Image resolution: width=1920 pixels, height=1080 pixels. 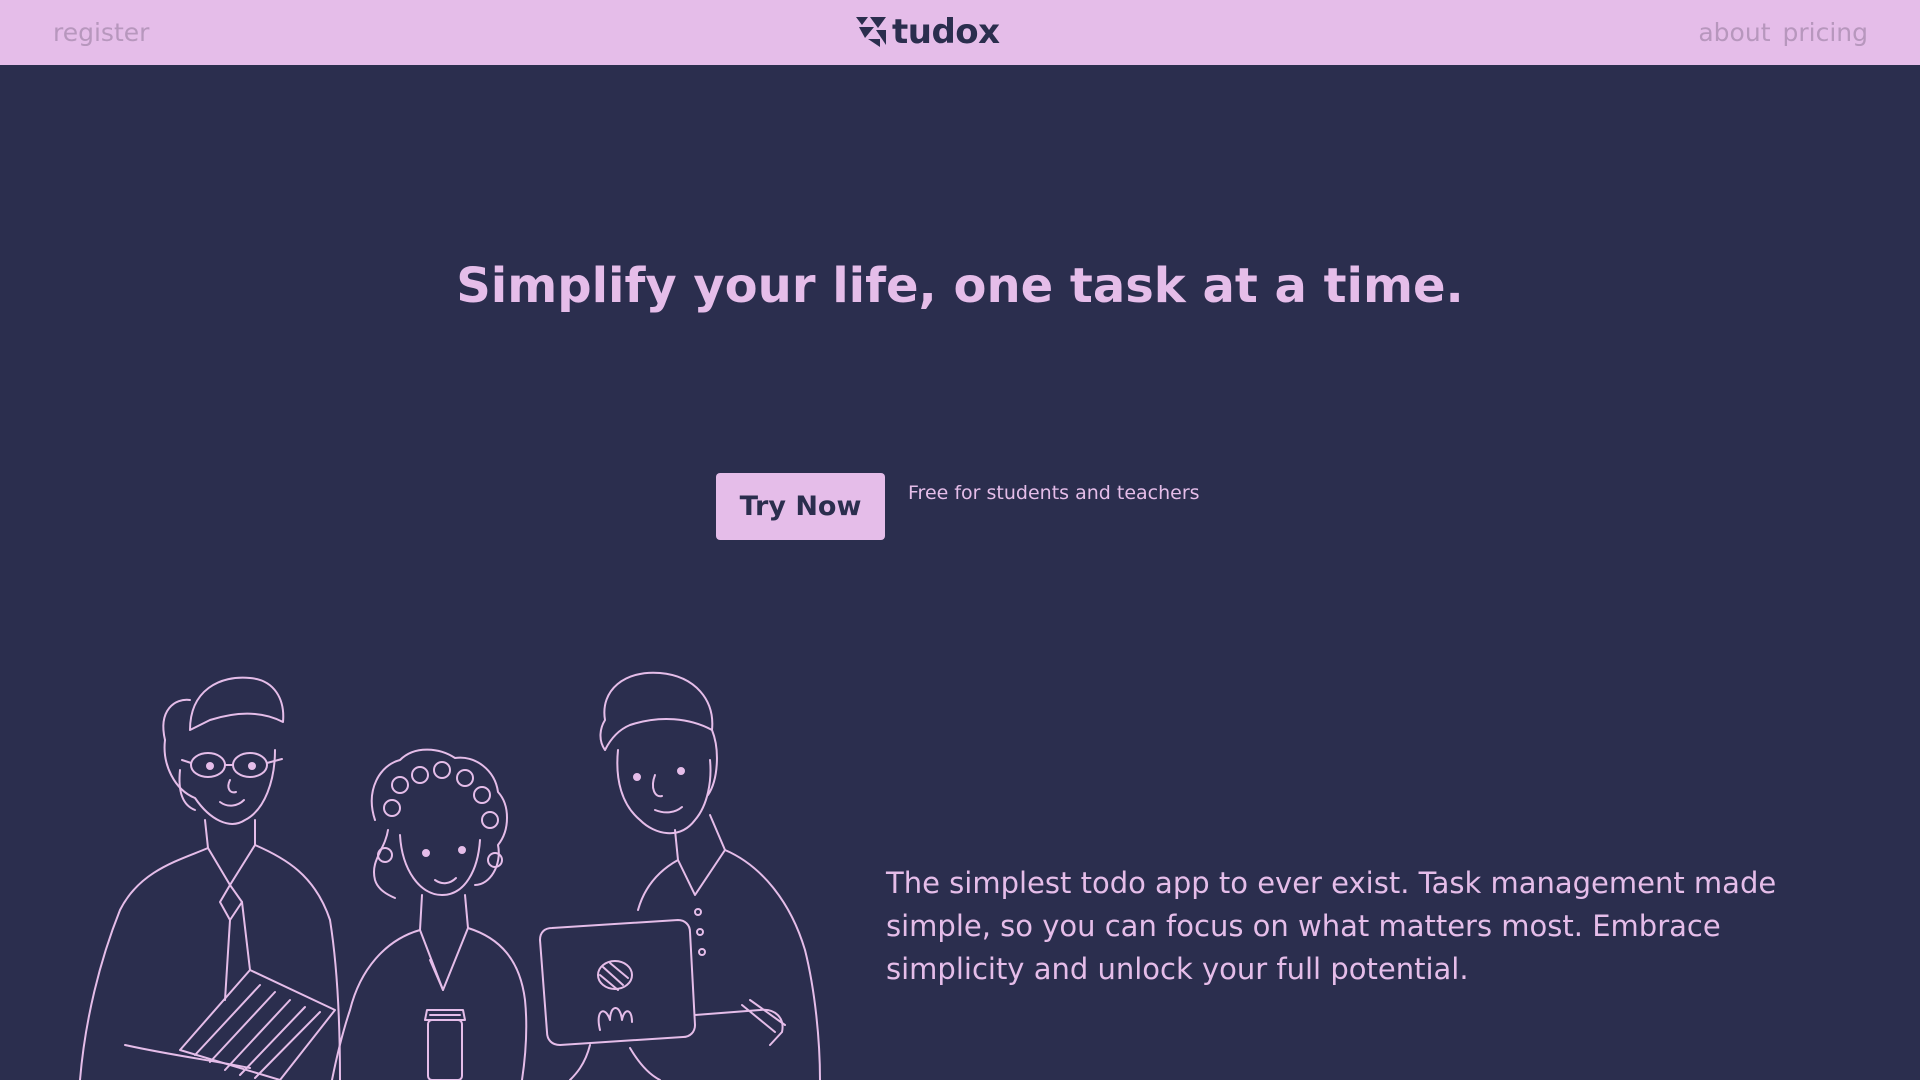 What do you see at coordinates (680, 875) in the screenshot?
I see `person-with-laptop` at bounding box center [680, 875].